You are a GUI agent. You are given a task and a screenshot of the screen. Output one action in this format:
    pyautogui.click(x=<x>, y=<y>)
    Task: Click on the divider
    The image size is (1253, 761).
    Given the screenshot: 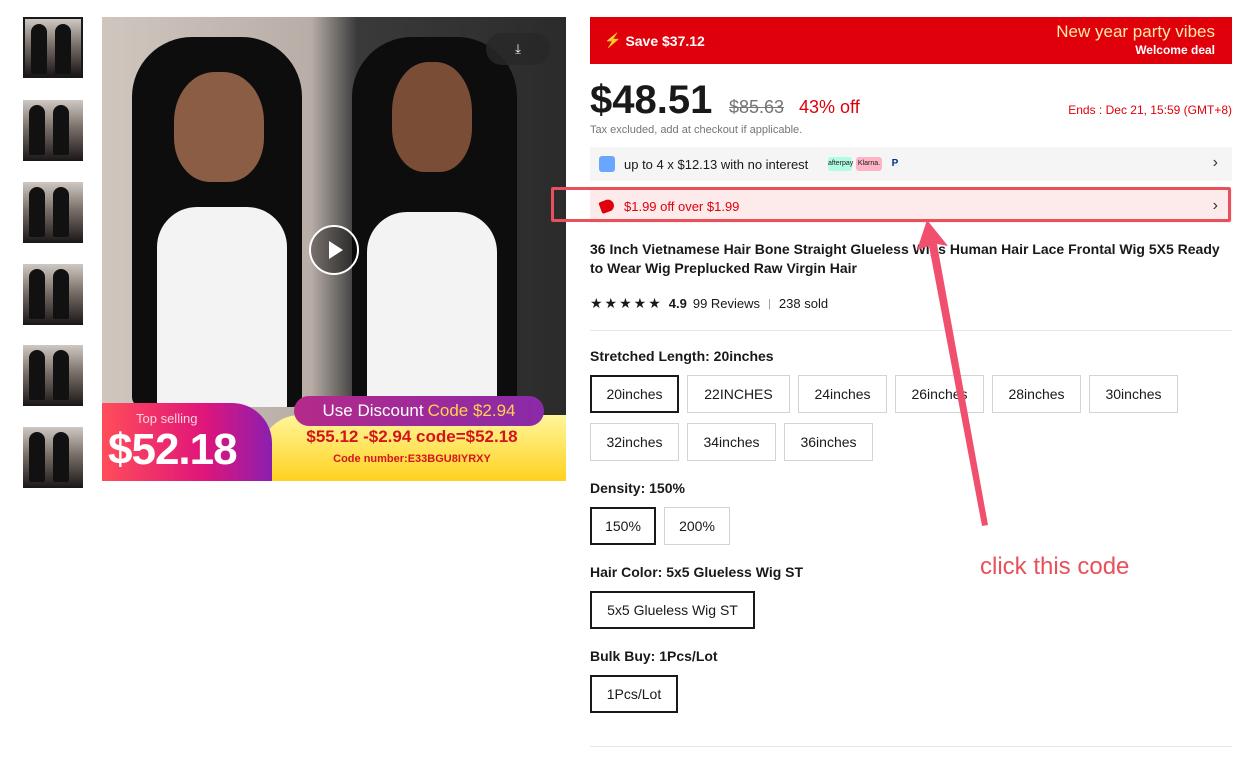 What is the action you would take?
    pyautogui.click(x=911, y=746)
    